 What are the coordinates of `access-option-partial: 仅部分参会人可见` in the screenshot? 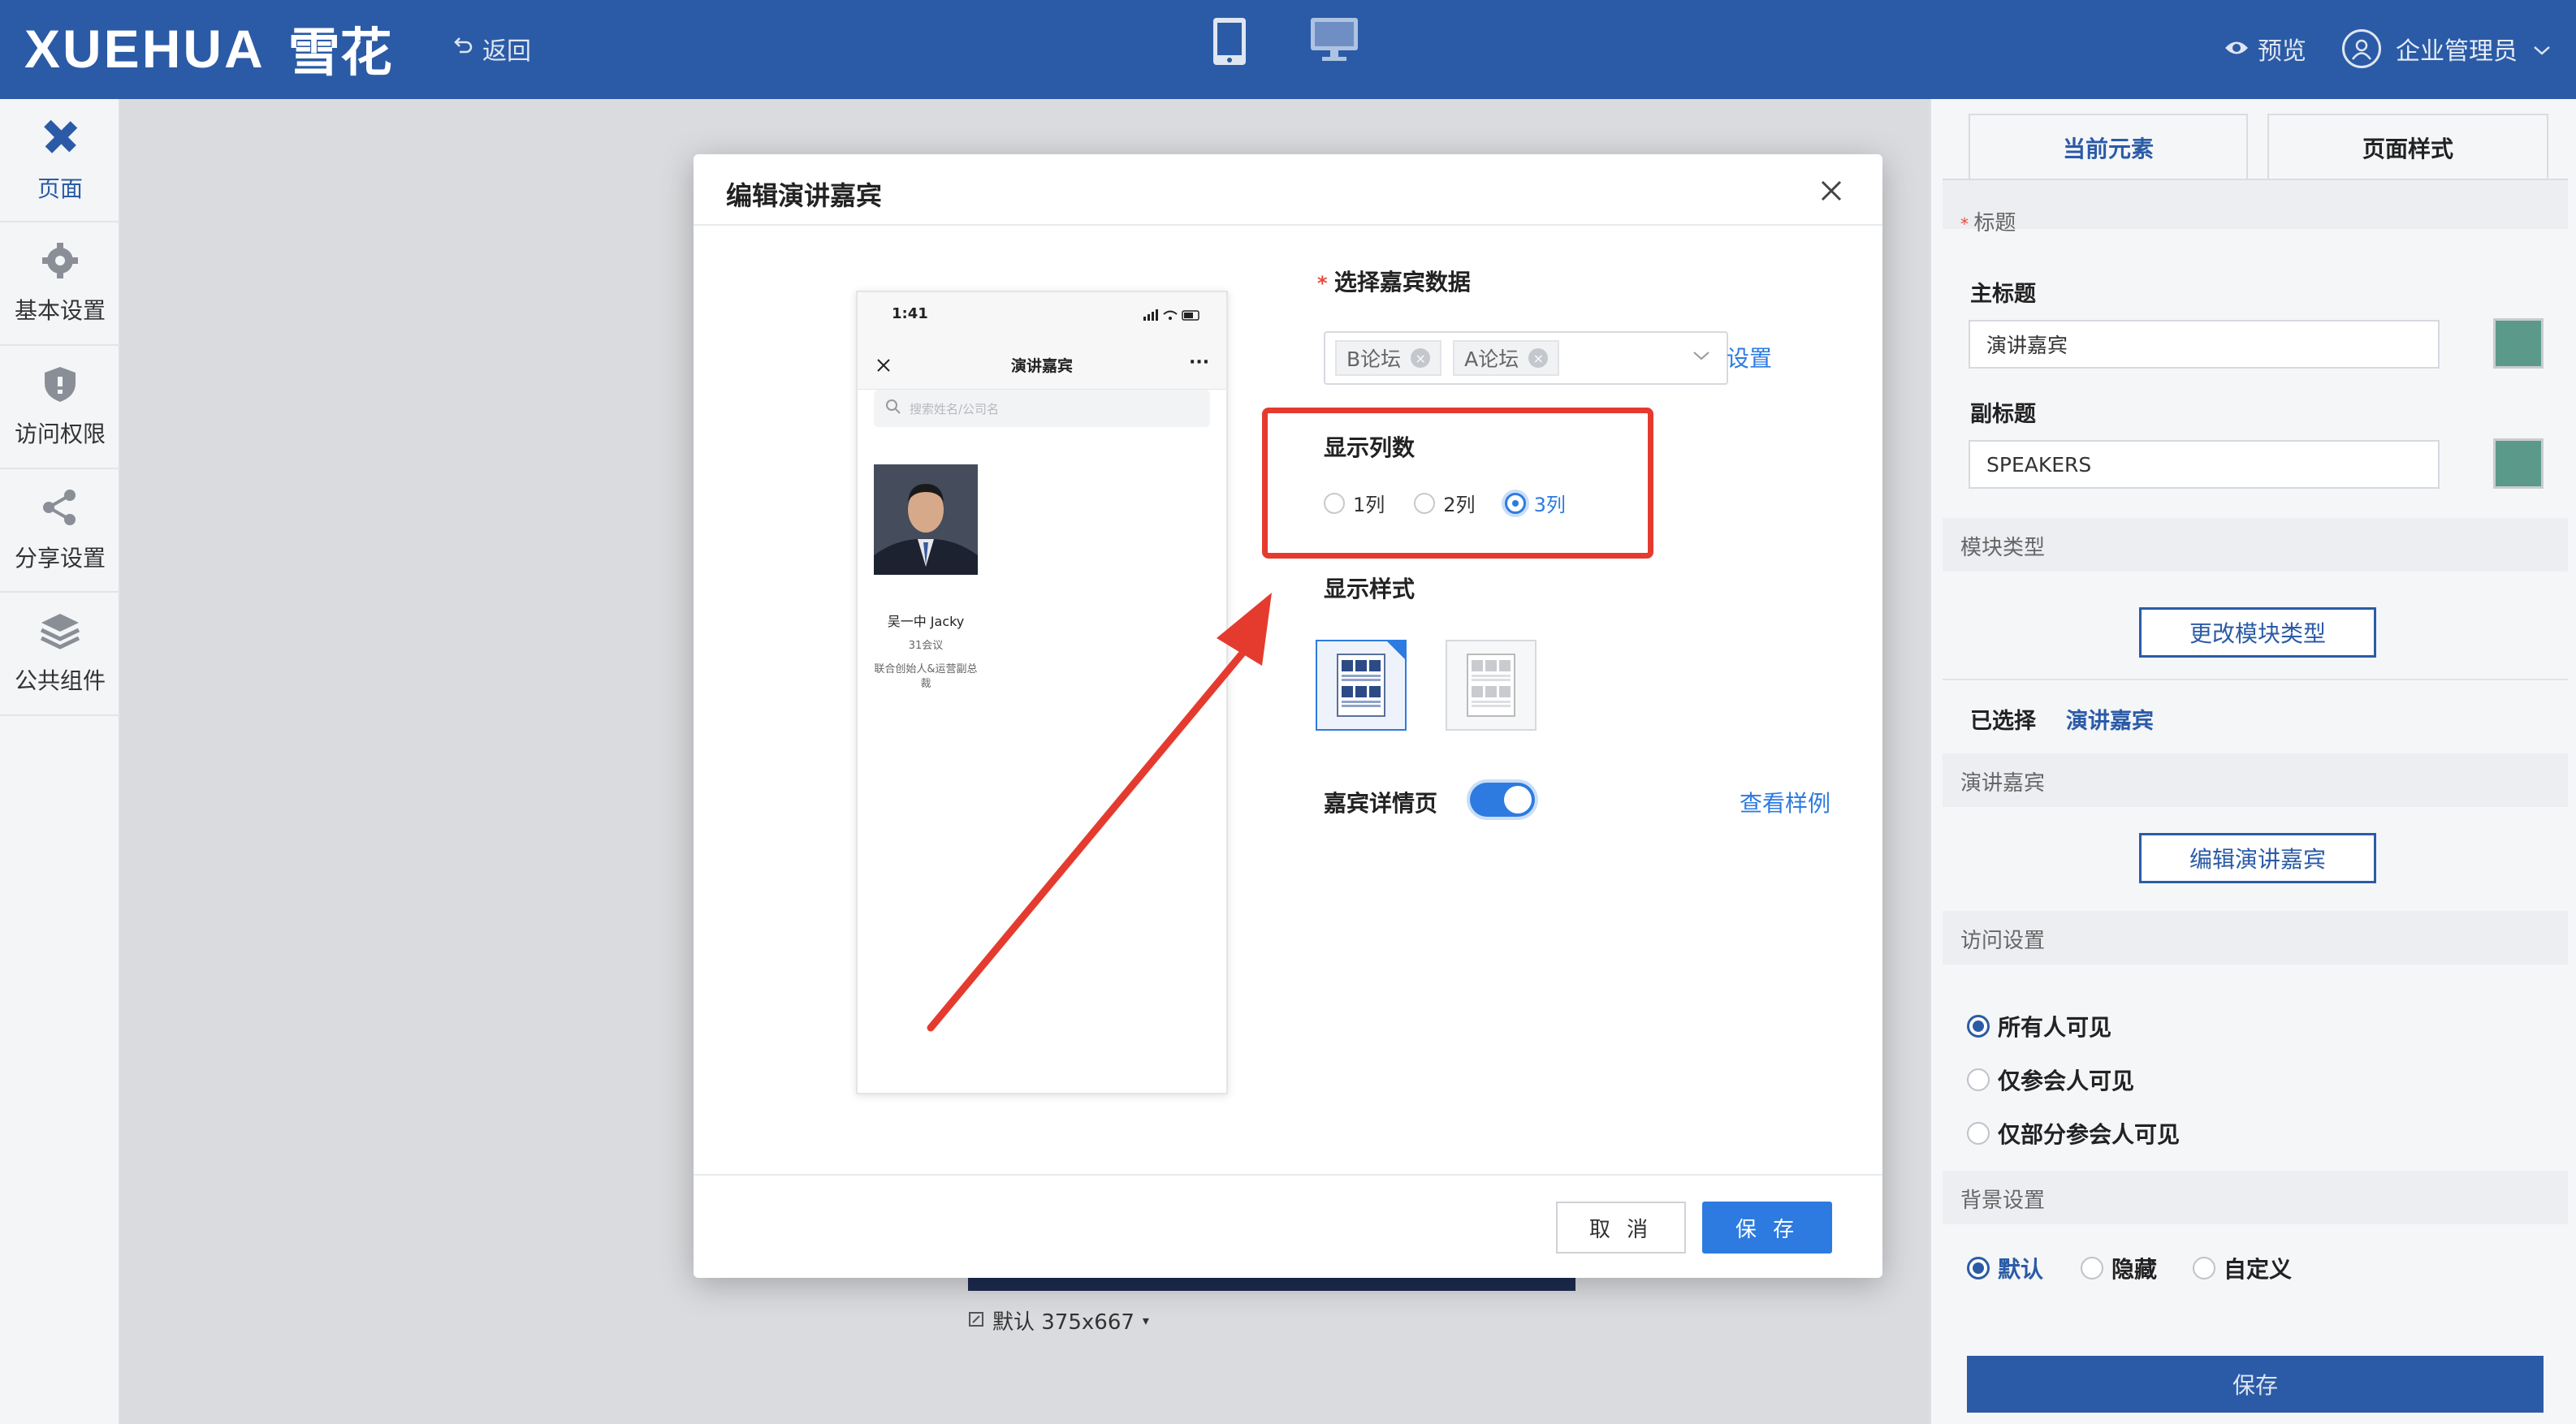 It's located at (2073, 1133).